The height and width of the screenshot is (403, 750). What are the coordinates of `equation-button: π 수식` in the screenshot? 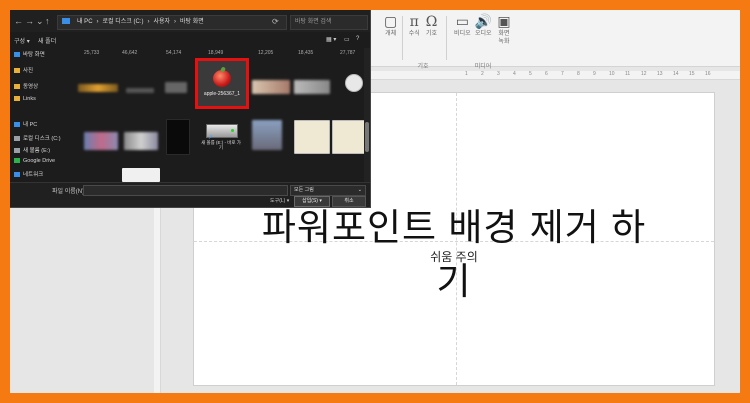 It's located at (414, 26).